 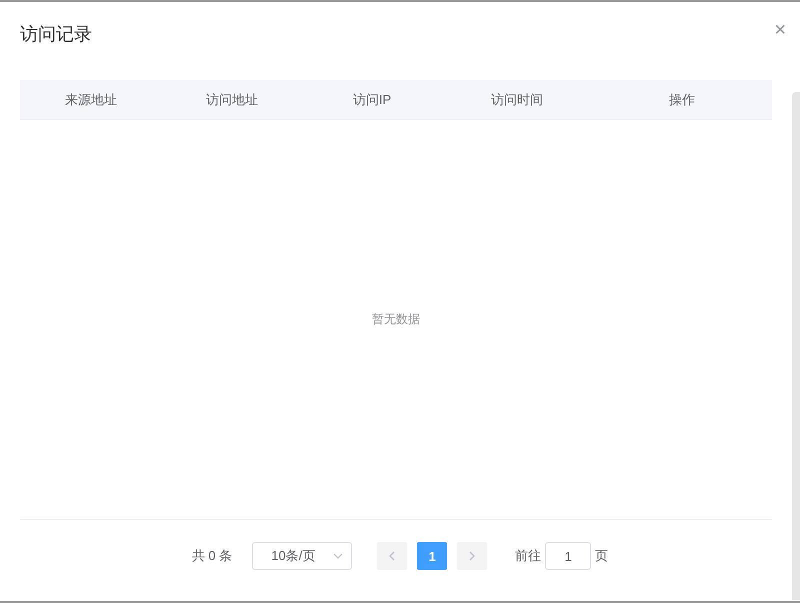 What do you see at coordinates (796, 346) in the screenshot?
I see `scrollbar` at bounding box center [796, 346].